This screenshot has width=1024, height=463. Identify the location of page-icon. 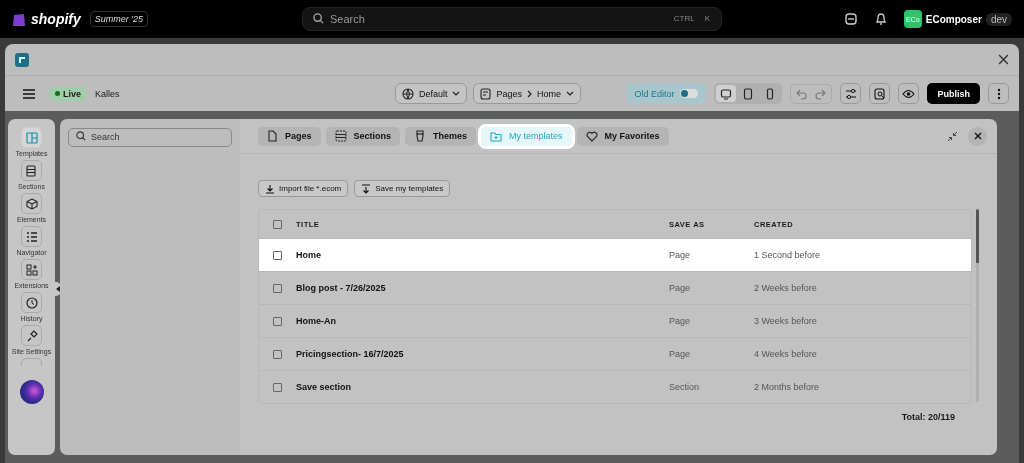
(486, 93).